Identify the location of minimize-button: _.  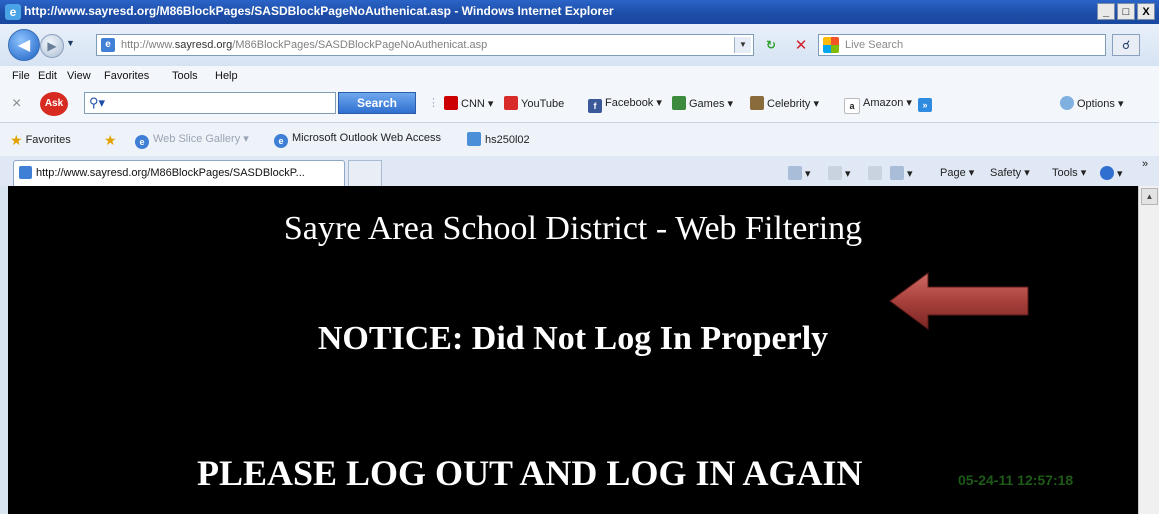
(1106, 11).